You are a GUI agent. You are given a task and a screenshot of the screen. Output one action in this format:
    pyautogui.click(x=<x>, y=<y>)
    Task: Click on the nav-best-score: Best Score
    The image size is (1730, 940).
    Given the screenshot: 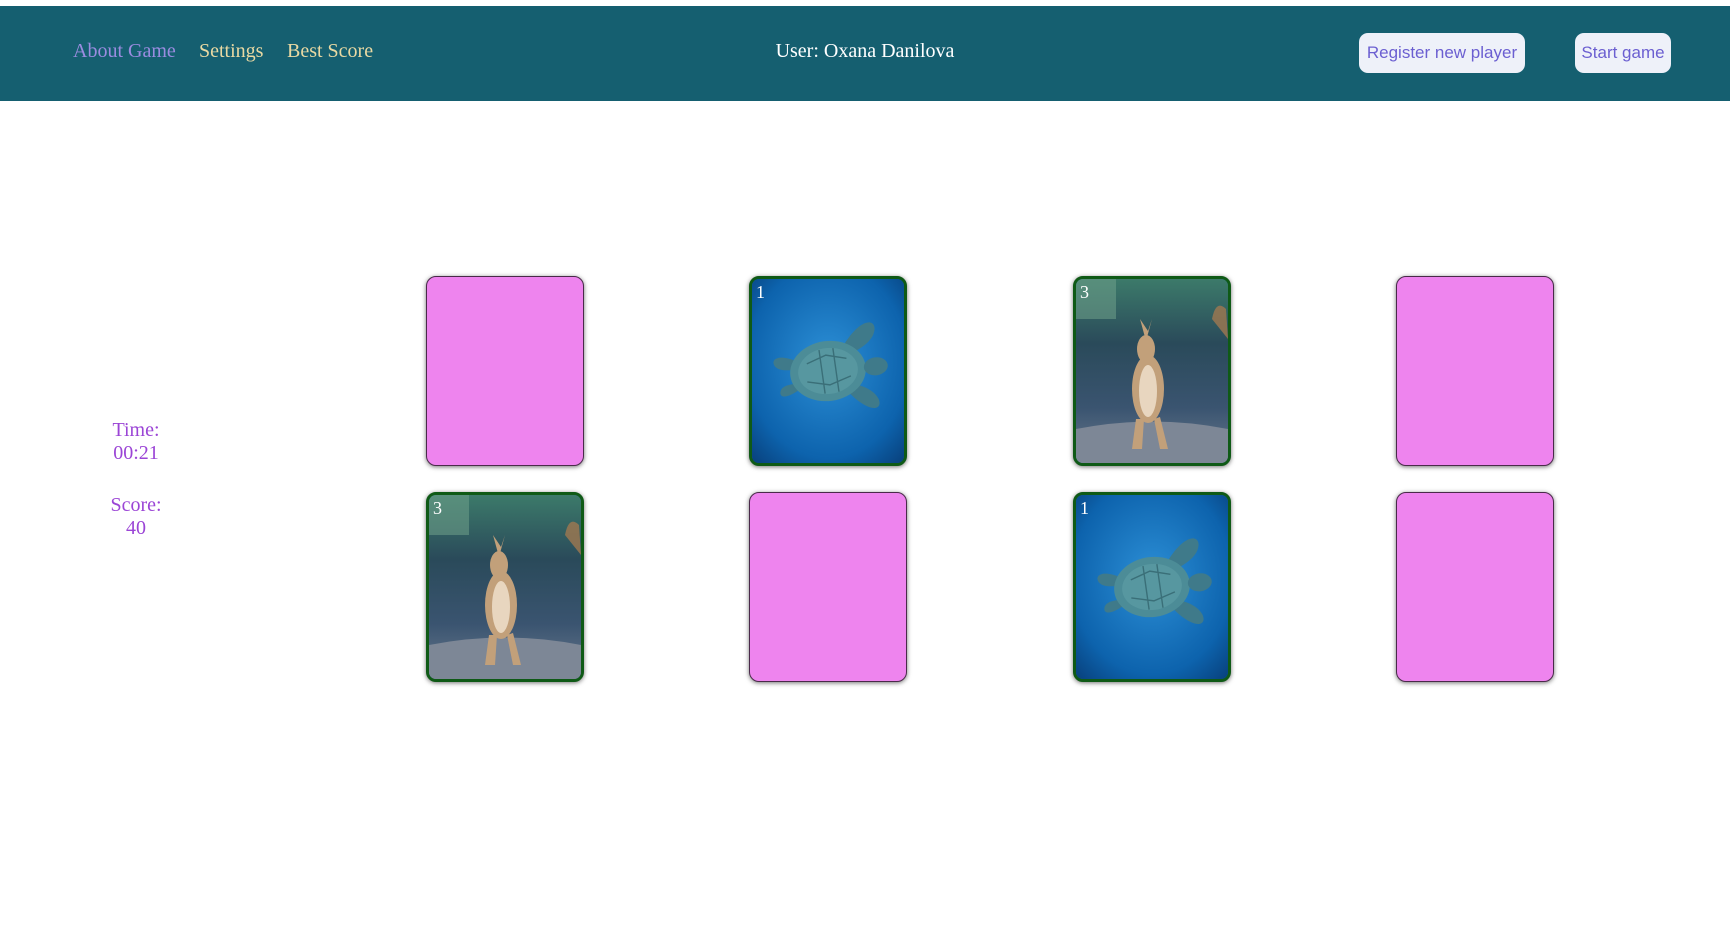 What is the action you would take?
    pyautogui.click(x=330, y=51)
    